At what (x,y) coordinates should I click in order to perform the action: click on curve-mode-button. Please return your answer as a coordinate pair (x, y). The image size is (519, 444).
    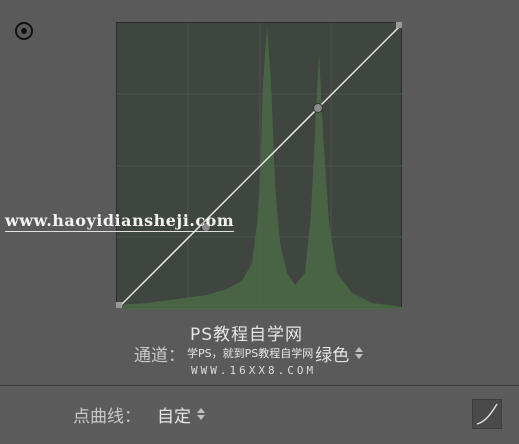
    Looking at the image, I should click on (487, 414).